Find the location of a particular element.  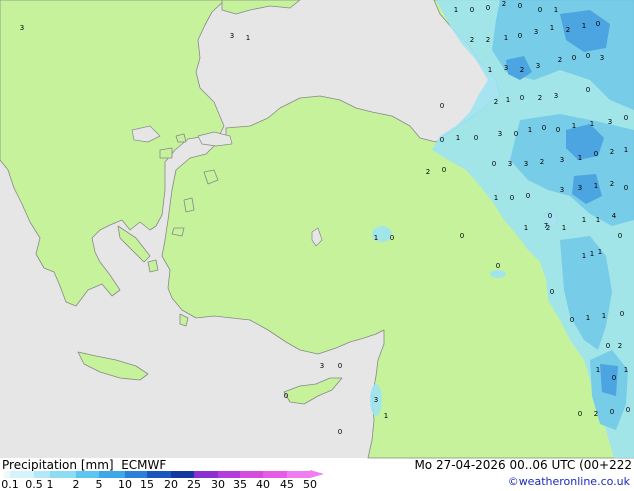

precip-cell-syria is located at coordinates (498, 274).